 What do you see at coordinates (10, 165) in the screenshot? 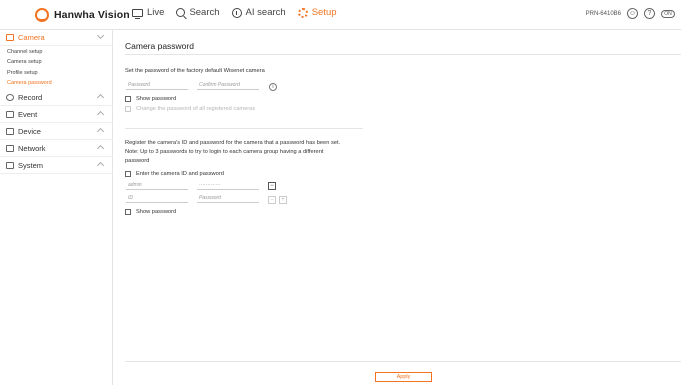
I see `system-icon` at bounding box center [10, 165].